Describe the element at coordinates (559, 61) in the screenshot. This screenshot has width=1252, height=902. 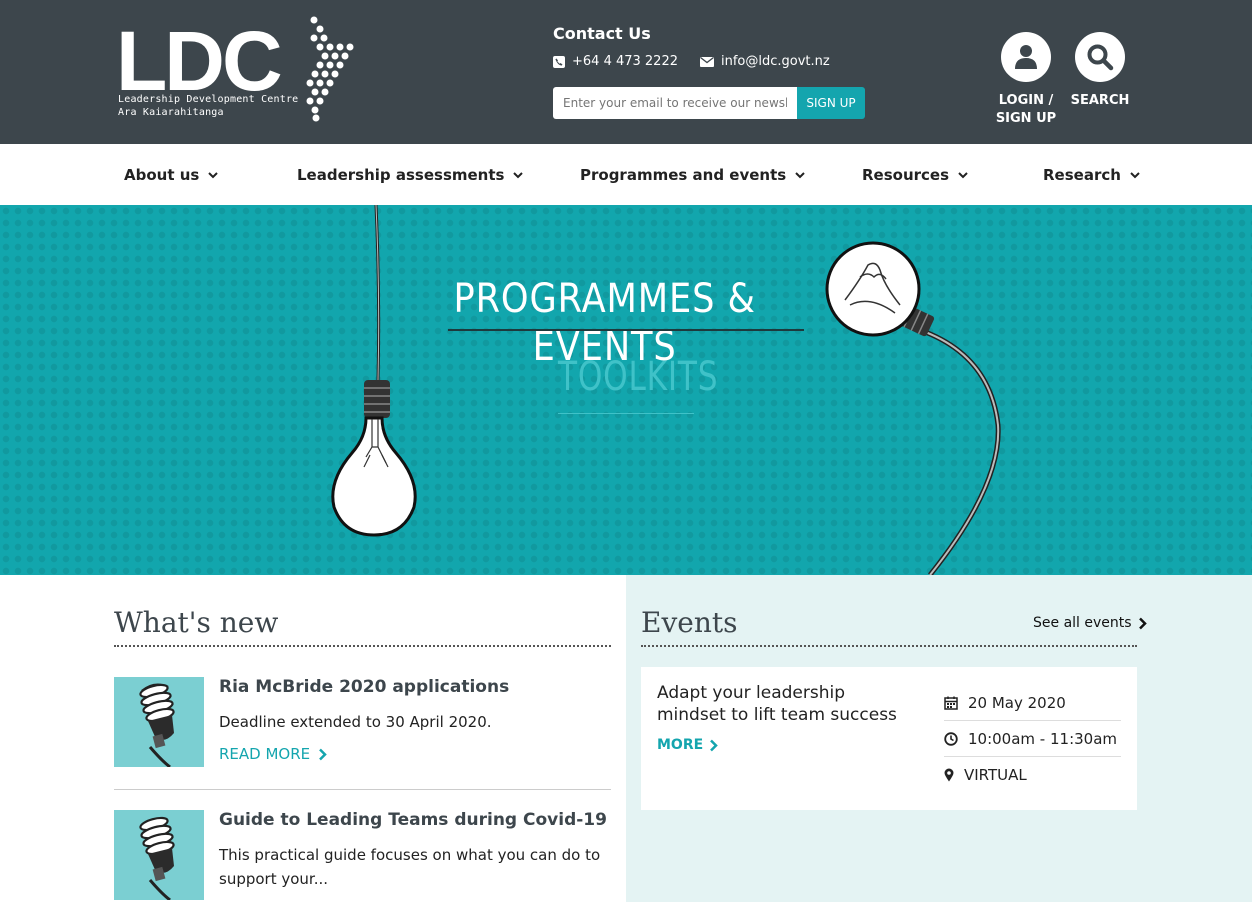
I see `phone-icon` at that location.